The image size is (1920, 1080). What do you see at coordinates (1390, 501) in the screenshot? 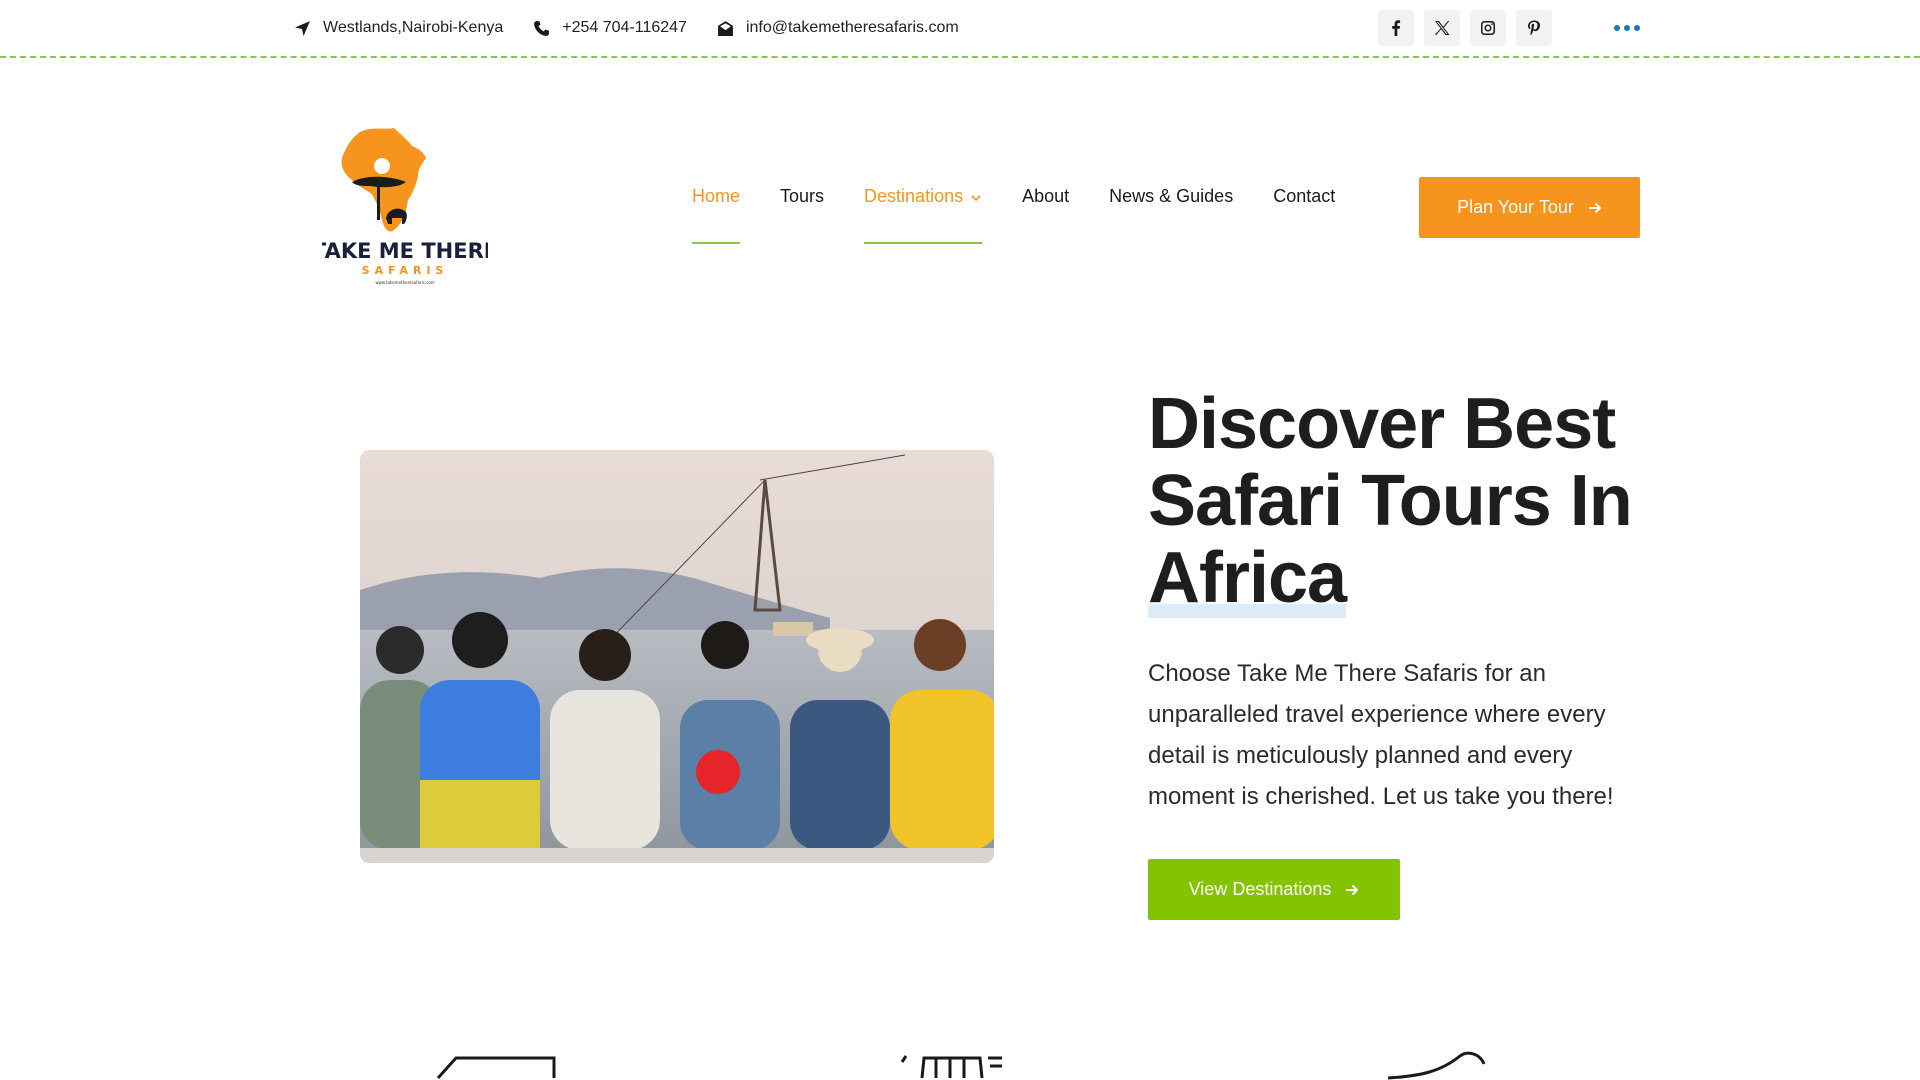
I see `hero-title-line-2: Safari Tours In` at bounding box center [1390, 501].